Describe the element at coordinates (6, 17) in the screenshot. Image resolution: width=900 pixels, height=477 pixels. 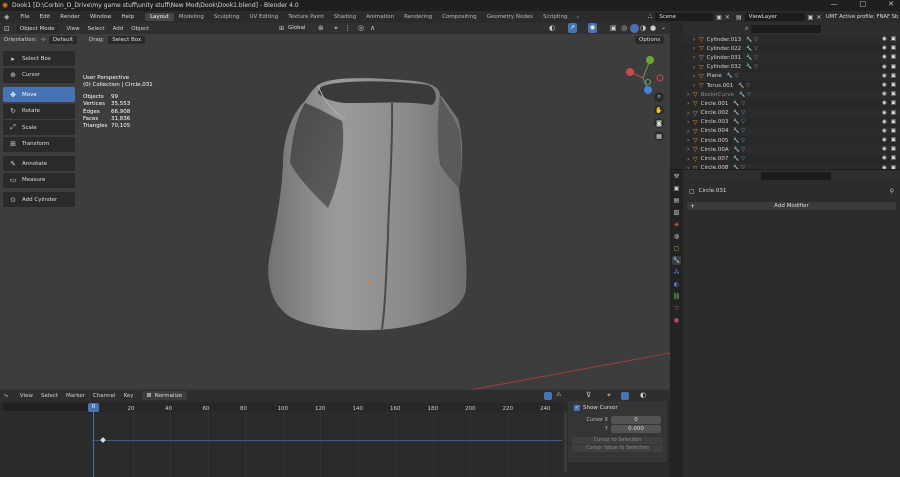
I see `blender-menu-icon: ◈` at that location.